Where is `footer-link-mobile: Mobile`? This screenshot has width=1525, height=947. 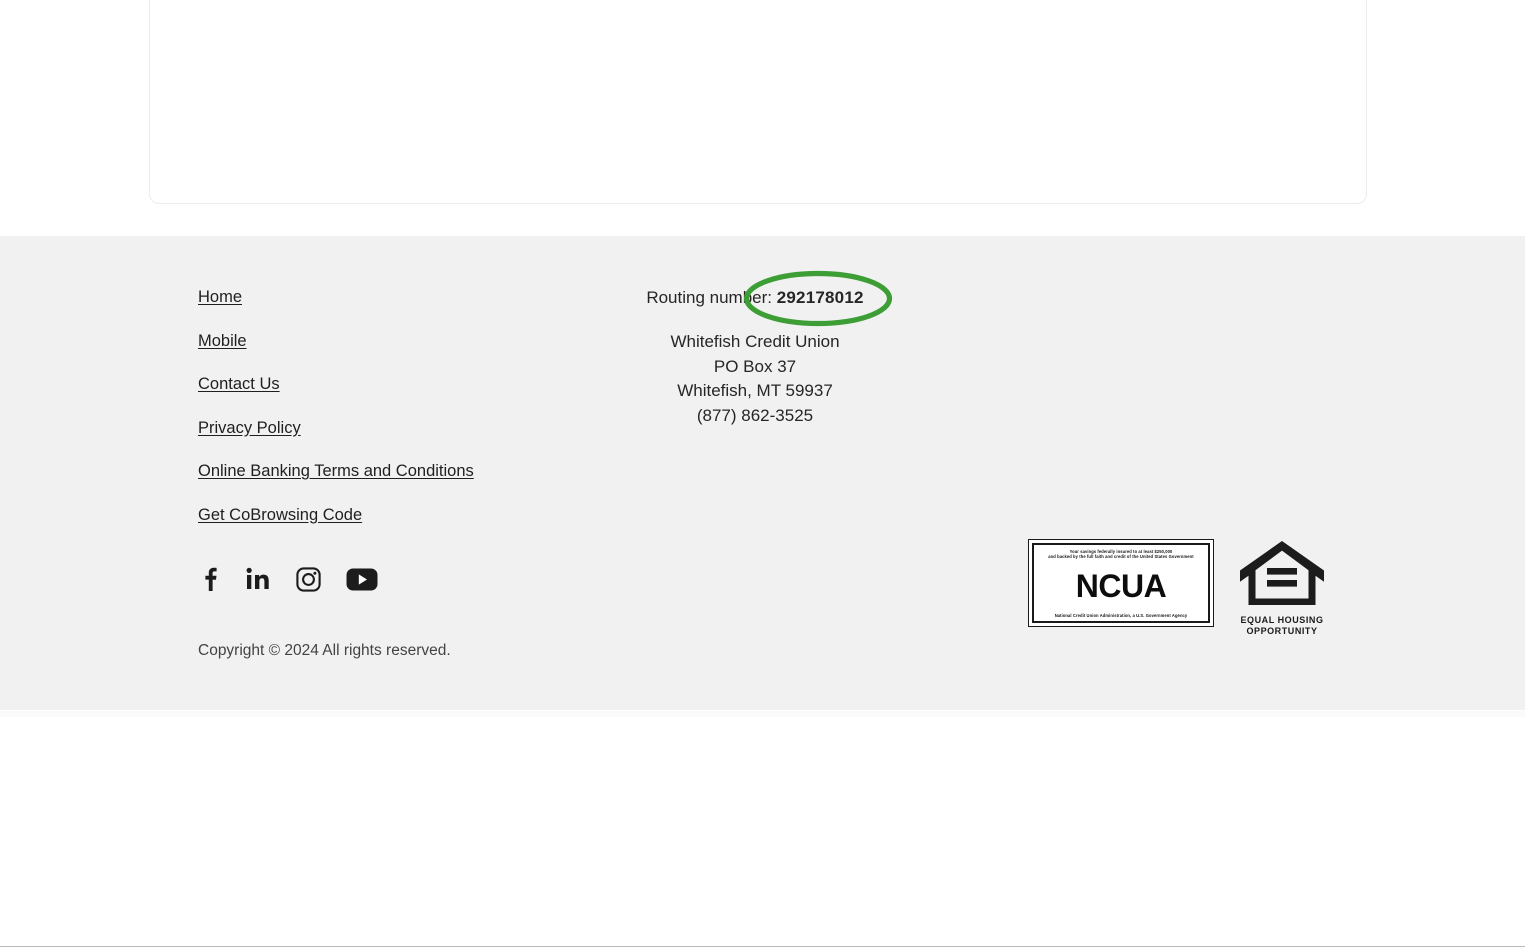 footer-link-mobile: Mobile is located at coordinates (222, 341).